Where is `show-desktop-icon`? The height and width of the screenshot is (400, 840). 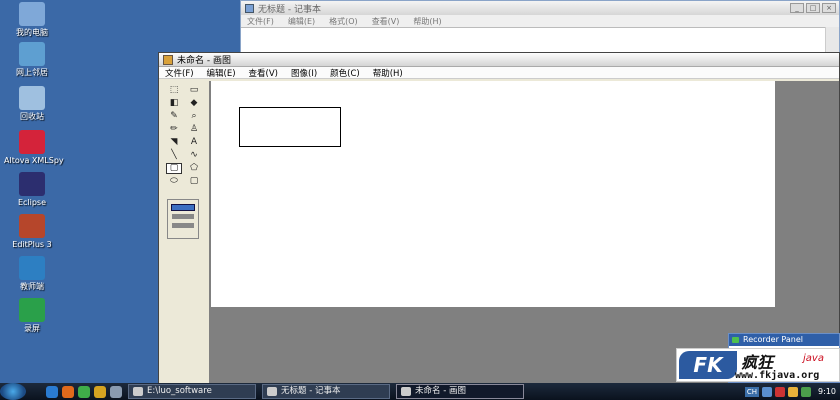
show-desktop-icon is located at coordinates (116, 391).